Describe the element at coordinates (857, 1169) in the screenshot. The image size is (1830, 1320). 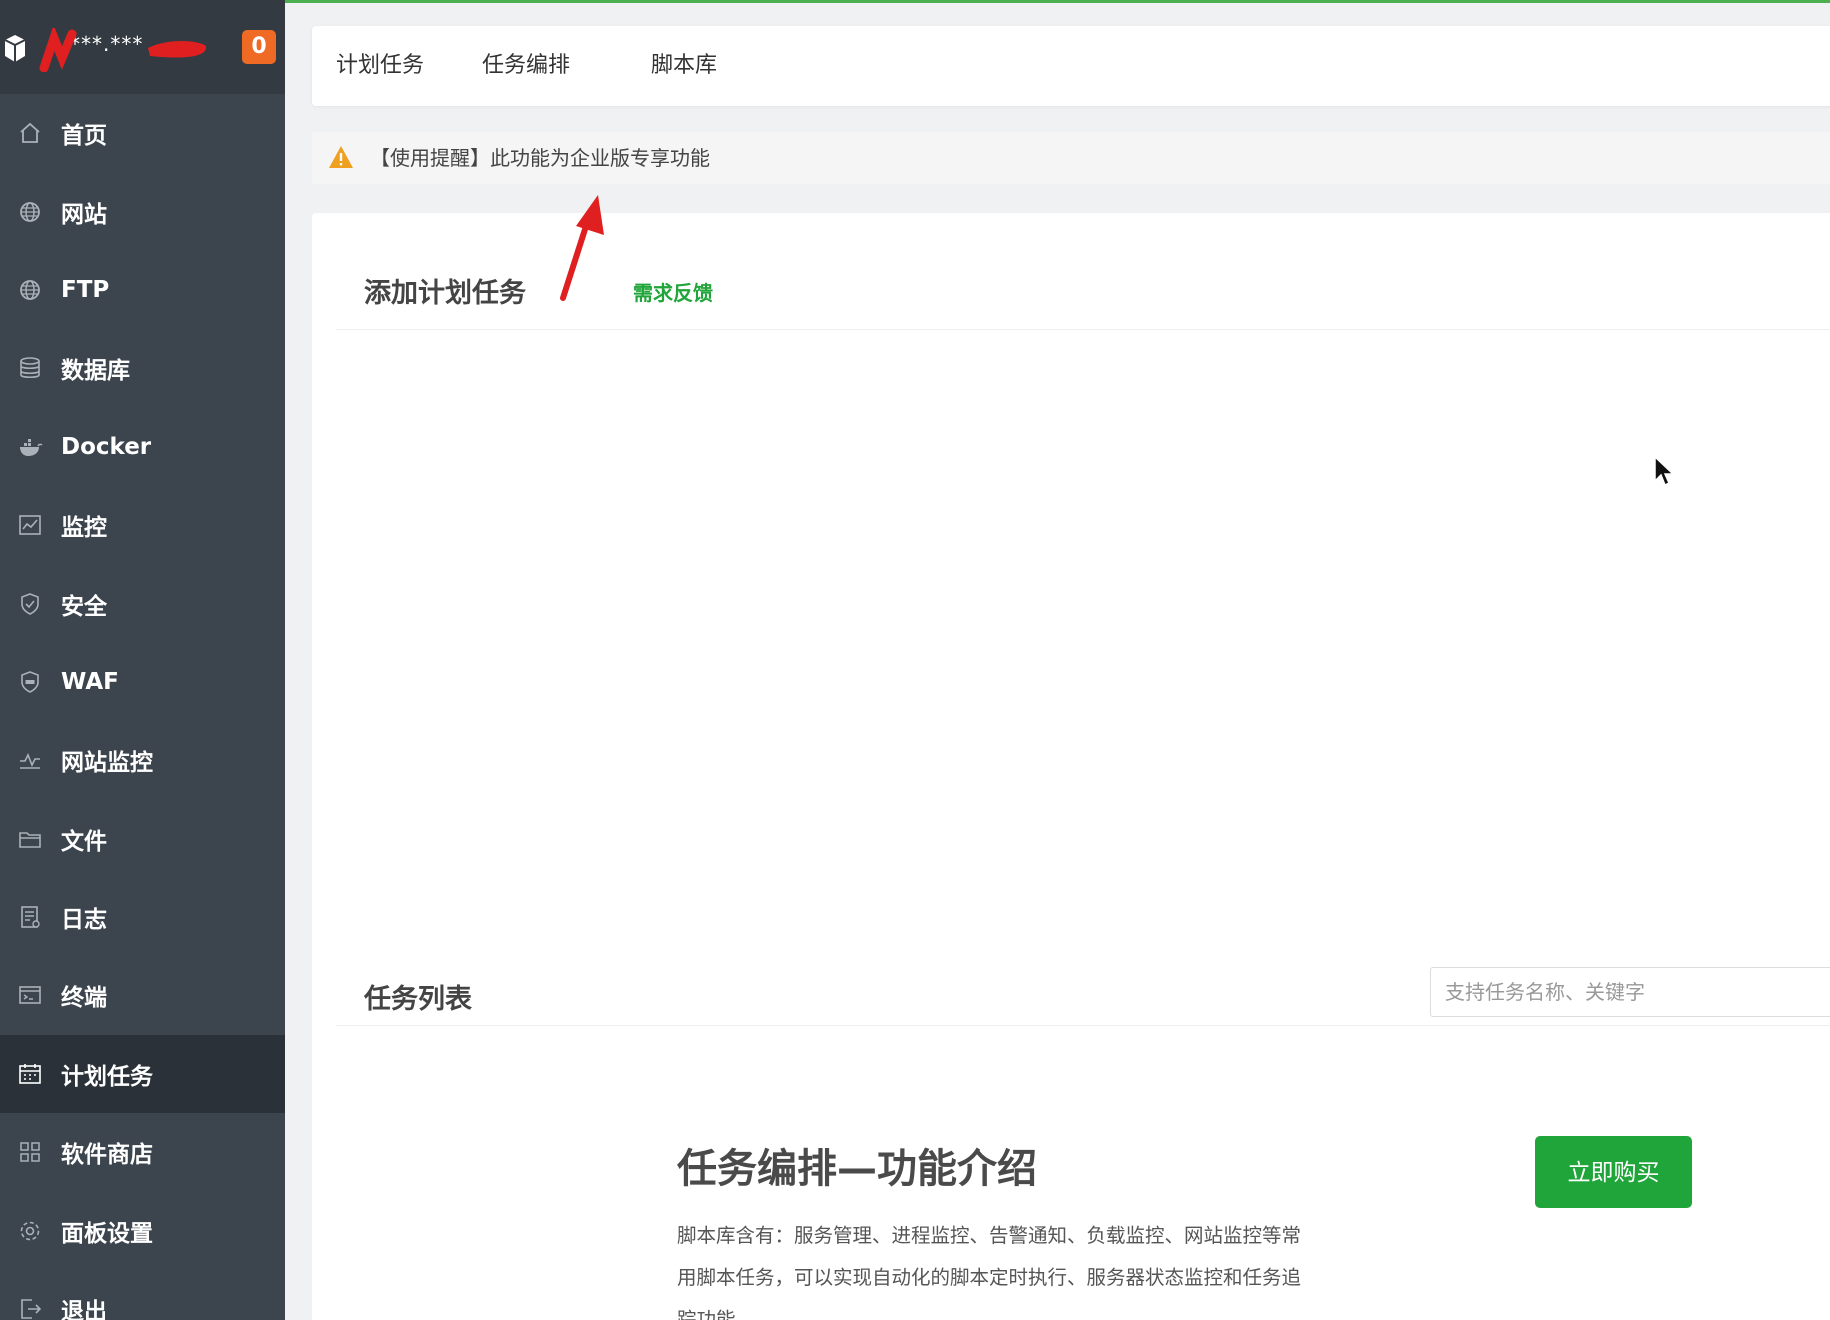
I see `intro-title: 任务编排—功能介绍` at that location.